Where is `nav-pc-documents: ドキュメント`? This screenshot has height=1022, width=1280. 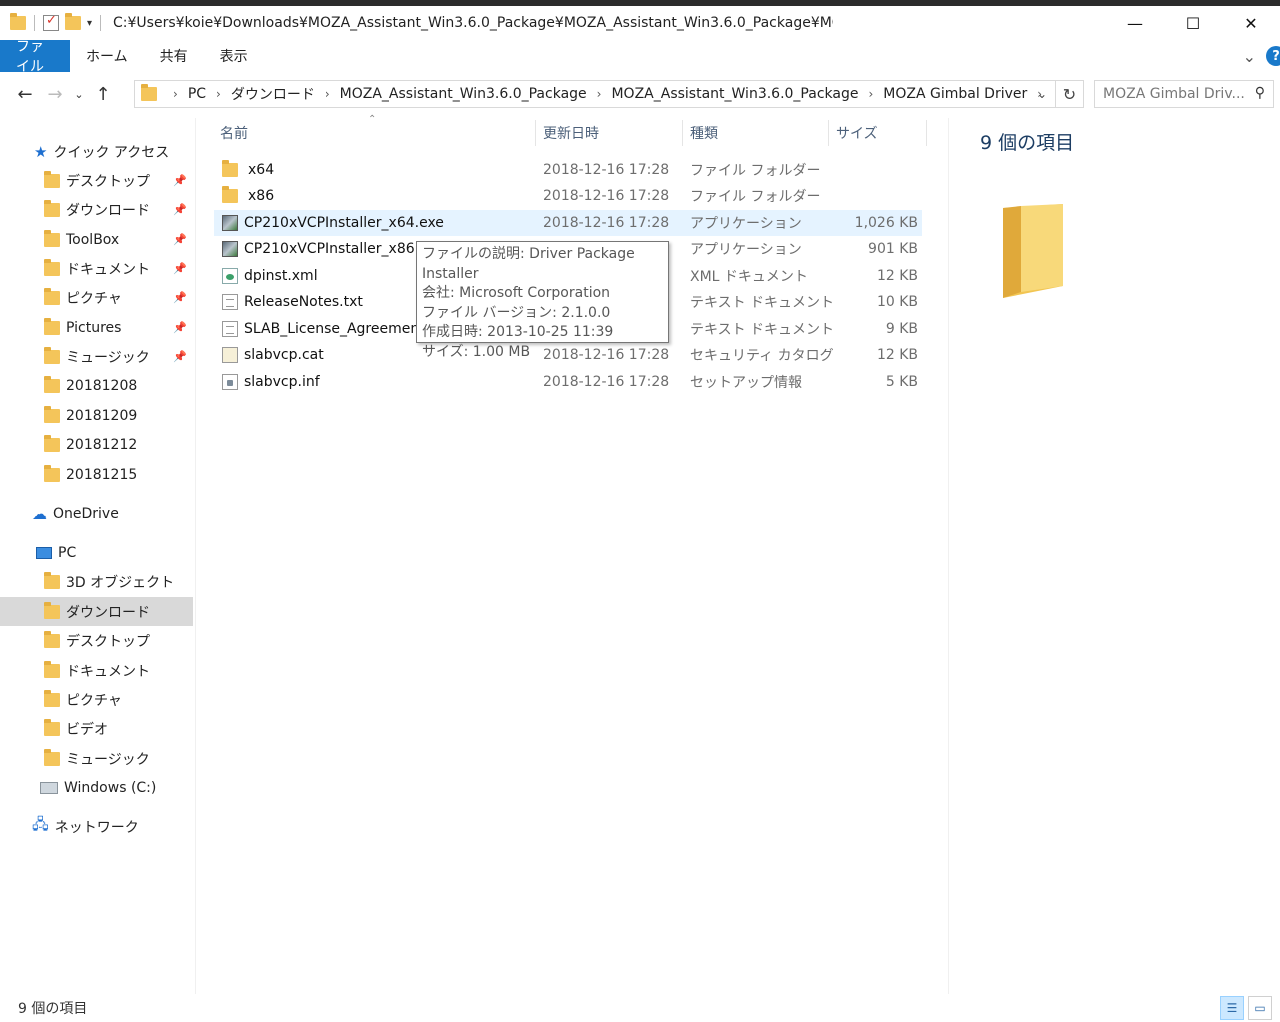
nav-pc-documents: ドキュメント is located at coordinates (96, 670).